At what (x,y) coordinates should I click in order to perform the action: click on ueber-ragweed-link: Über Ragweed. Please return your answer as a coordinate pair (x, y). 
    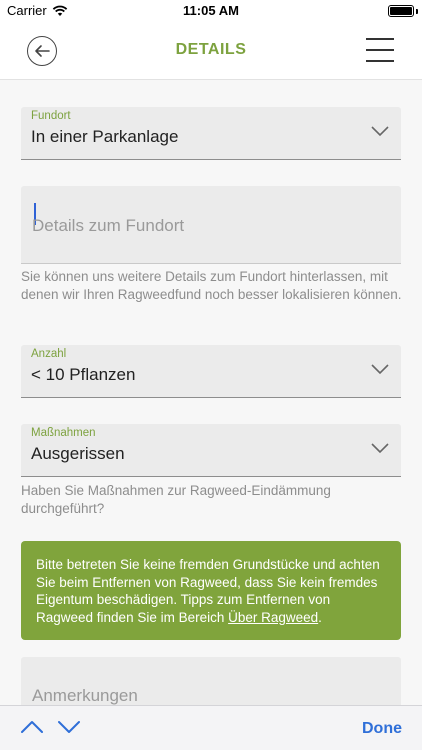
    Looking at the image, I should click on (273, 617).